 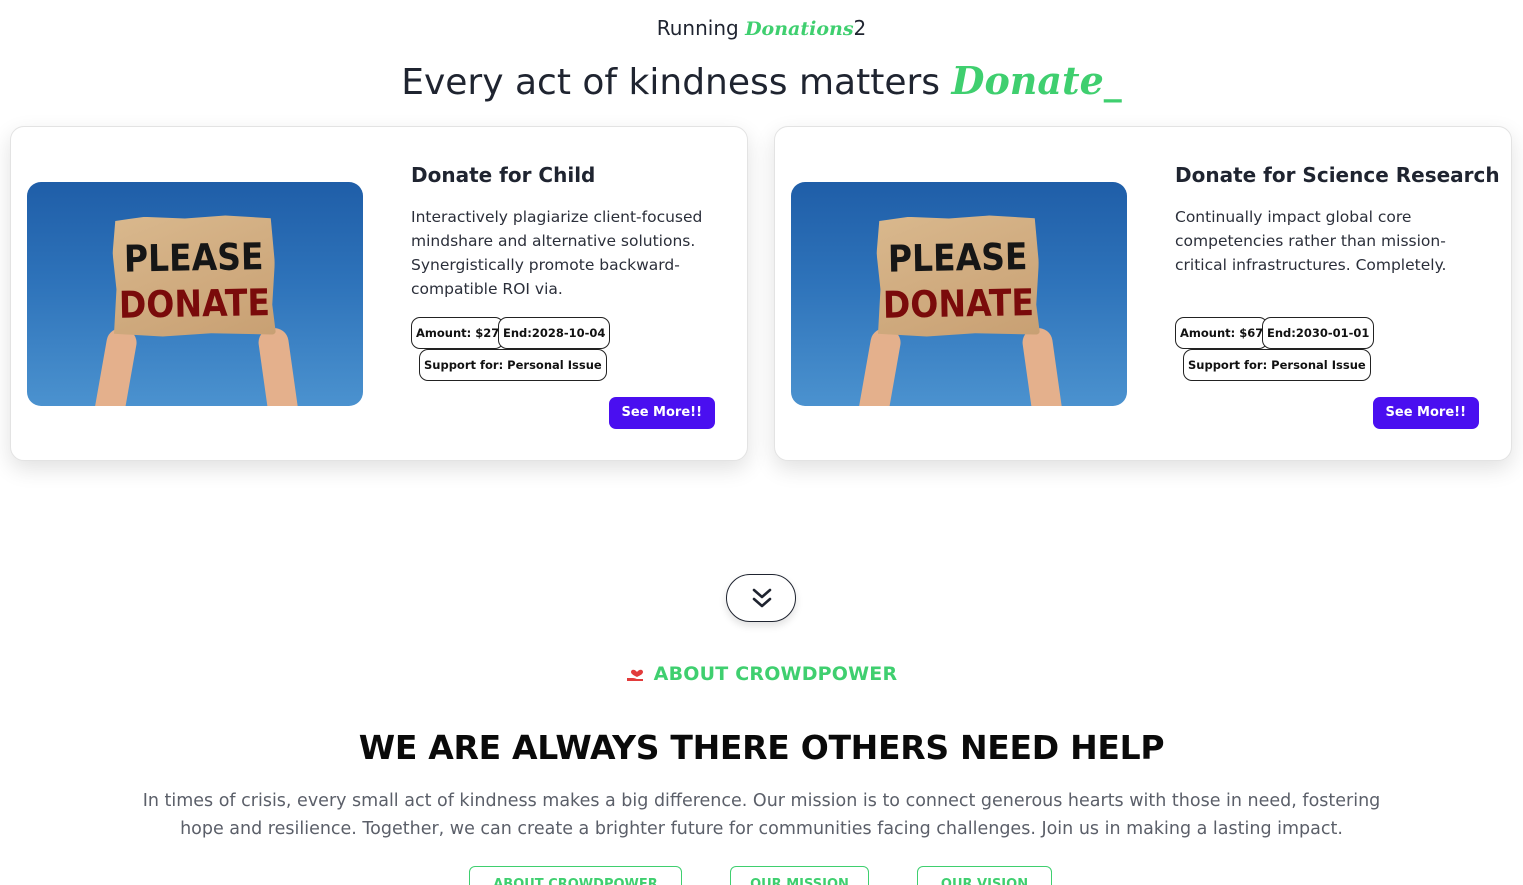 I want to click on running-prefix: Running, so click(x=701, y=28).